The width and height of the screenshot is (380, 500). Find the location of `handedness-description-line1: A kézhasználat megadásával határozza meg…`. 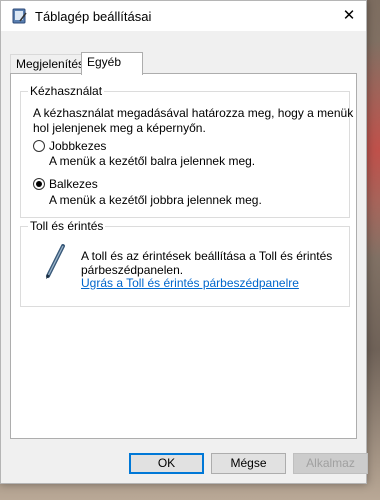

handedness-description-line1: A kézhasználat megadásával határozza meg… is located at coordinates (193, 113).